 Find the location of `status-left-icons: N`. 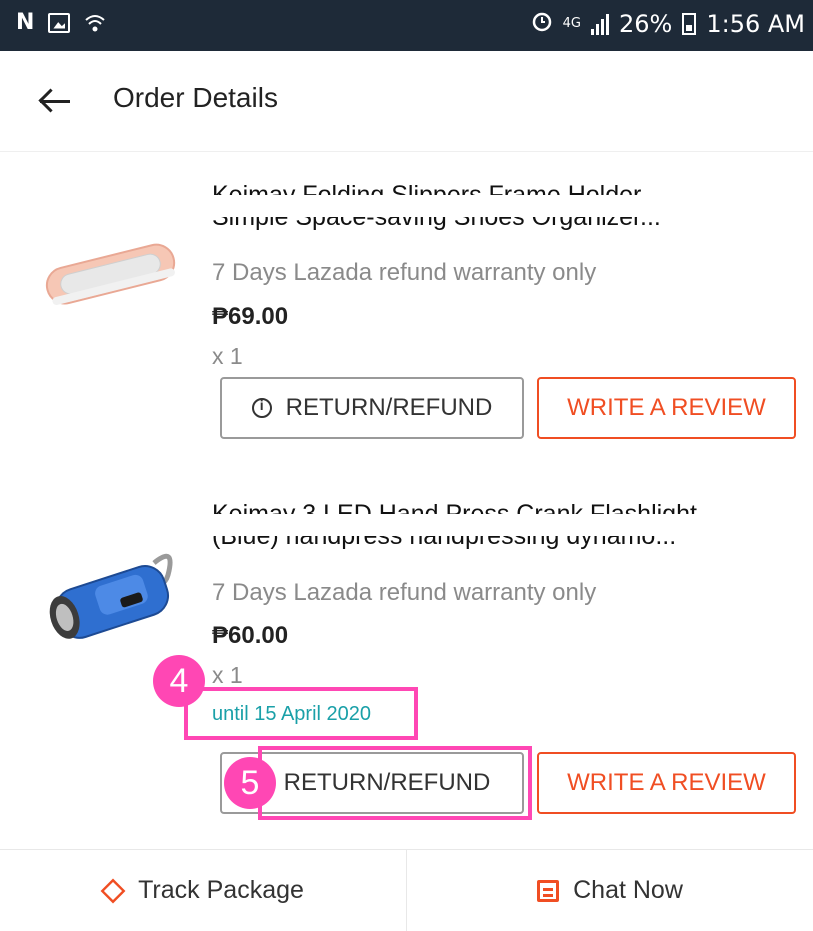

status-left-icons: N is located at coordinates (61, 22).